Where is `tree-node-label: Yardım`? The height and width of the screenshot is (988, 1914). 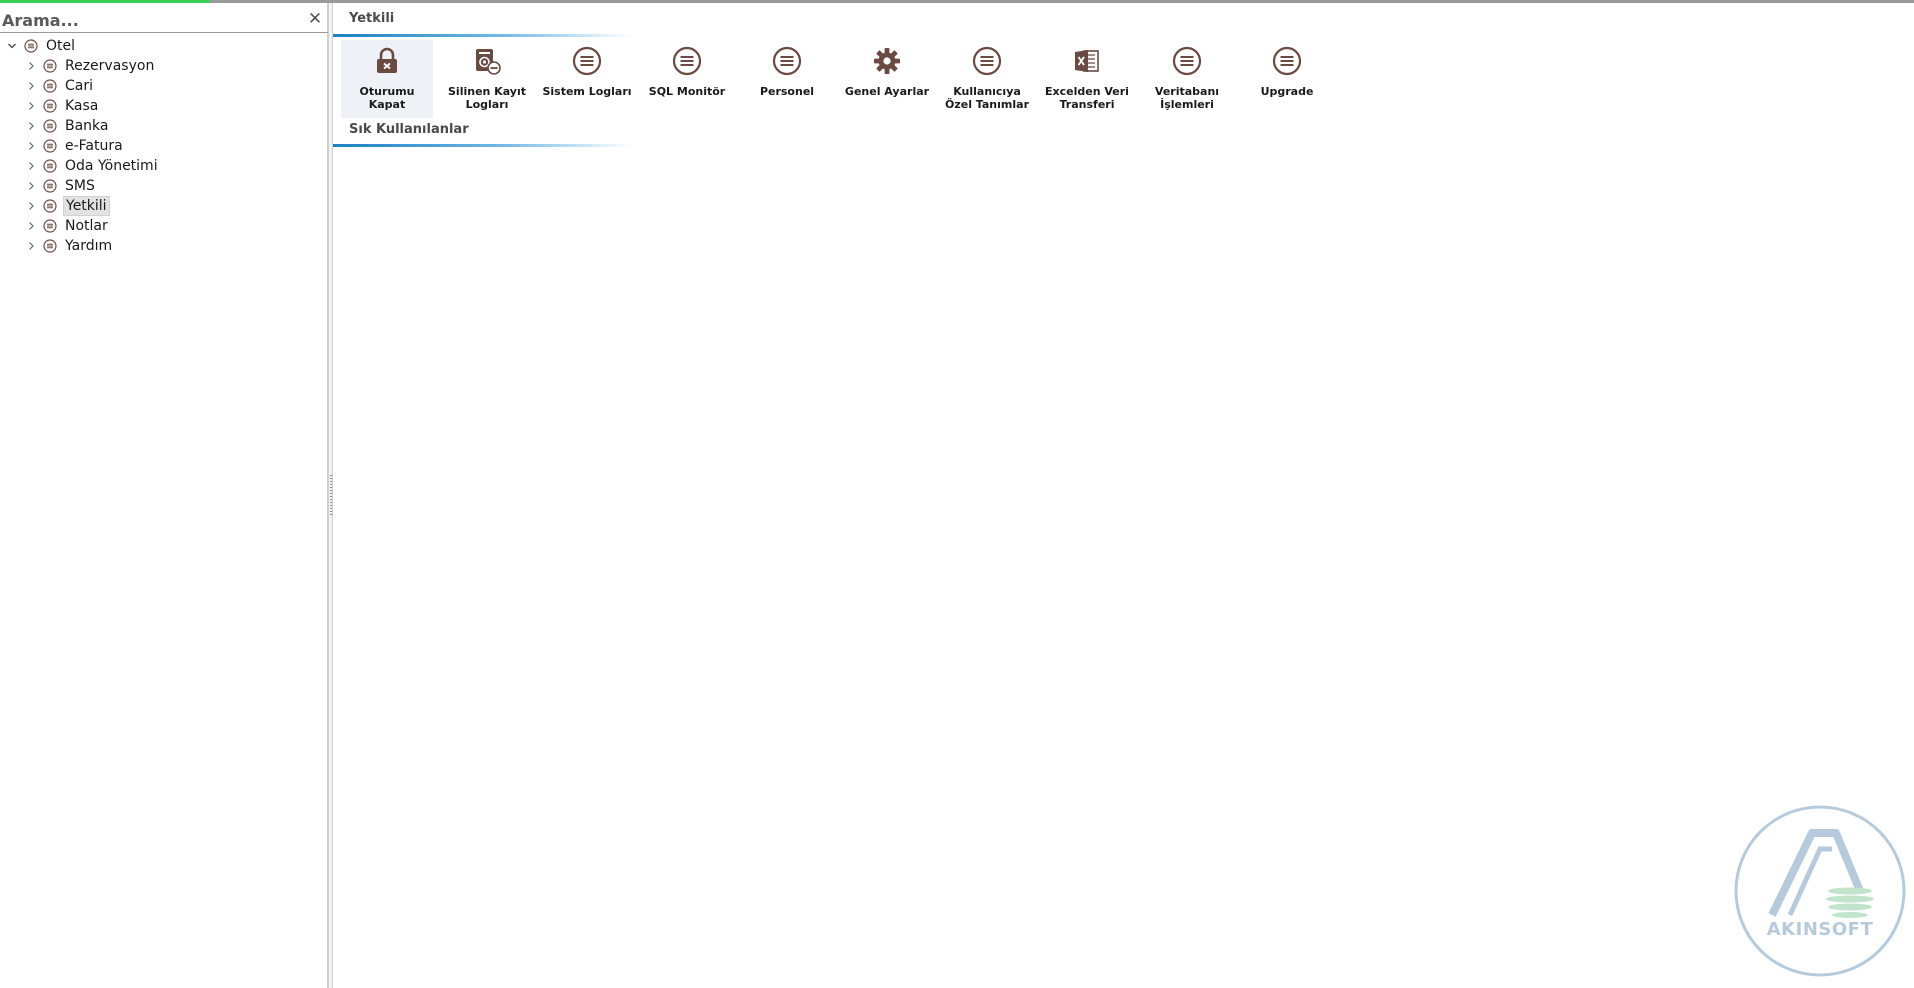 tree-node-label: Yardım is located at coordinates (89, 246).